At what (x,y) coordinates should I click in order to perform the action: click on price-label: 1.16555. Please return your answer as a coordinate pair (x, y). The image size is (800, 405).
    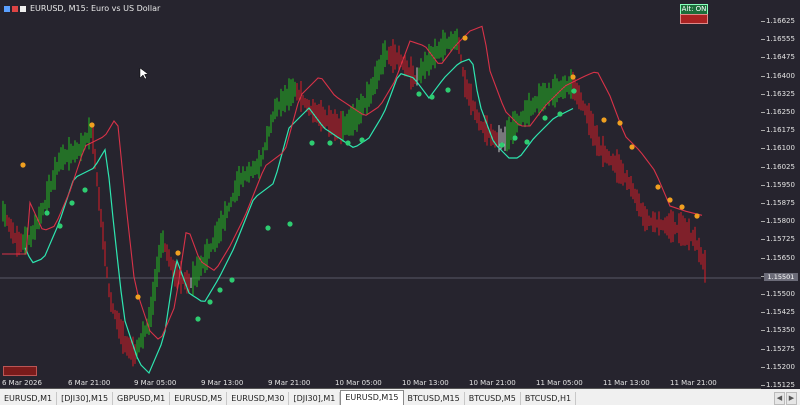
    Looking at the image, I should click on (780, 39).